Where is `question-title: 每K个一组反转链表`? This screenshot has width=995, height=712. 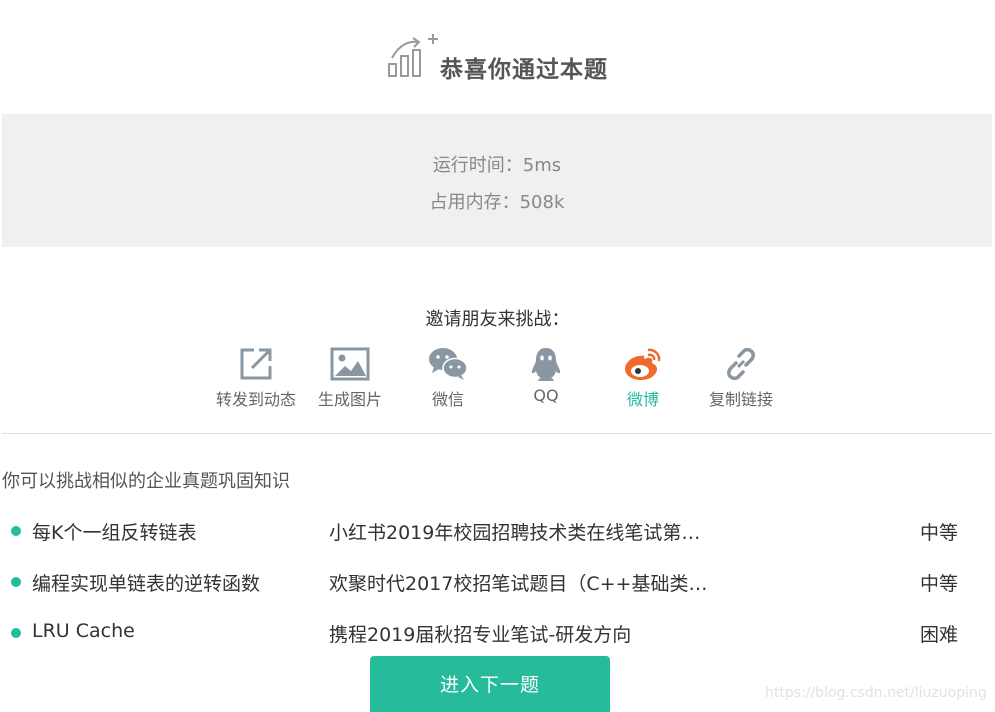
question-title: 每K个一组反转链表 is located at coordinates (114, 531).